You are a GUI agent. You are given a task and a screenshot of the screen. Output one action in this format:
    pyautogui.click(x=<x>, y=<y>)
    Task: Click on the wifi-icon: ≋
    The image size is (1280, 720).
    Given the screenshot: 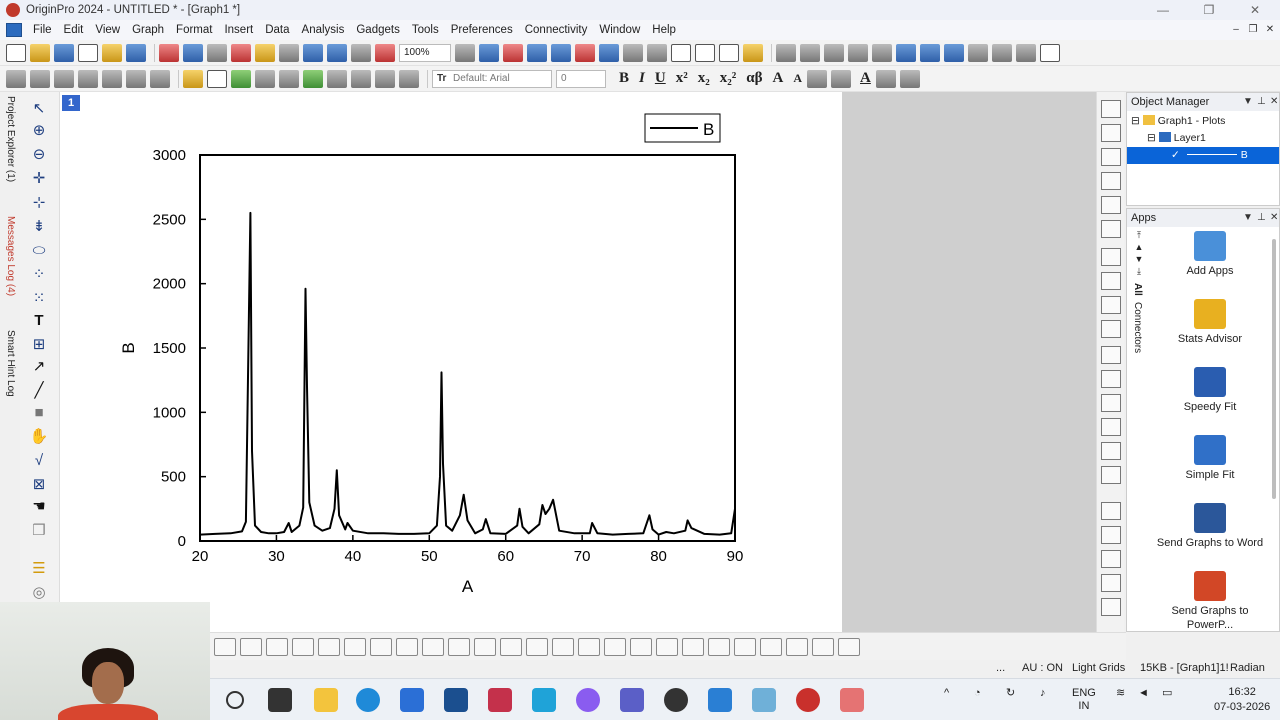 What is the action you would take?
    pyautogui.click(x=1120, y=693)
    